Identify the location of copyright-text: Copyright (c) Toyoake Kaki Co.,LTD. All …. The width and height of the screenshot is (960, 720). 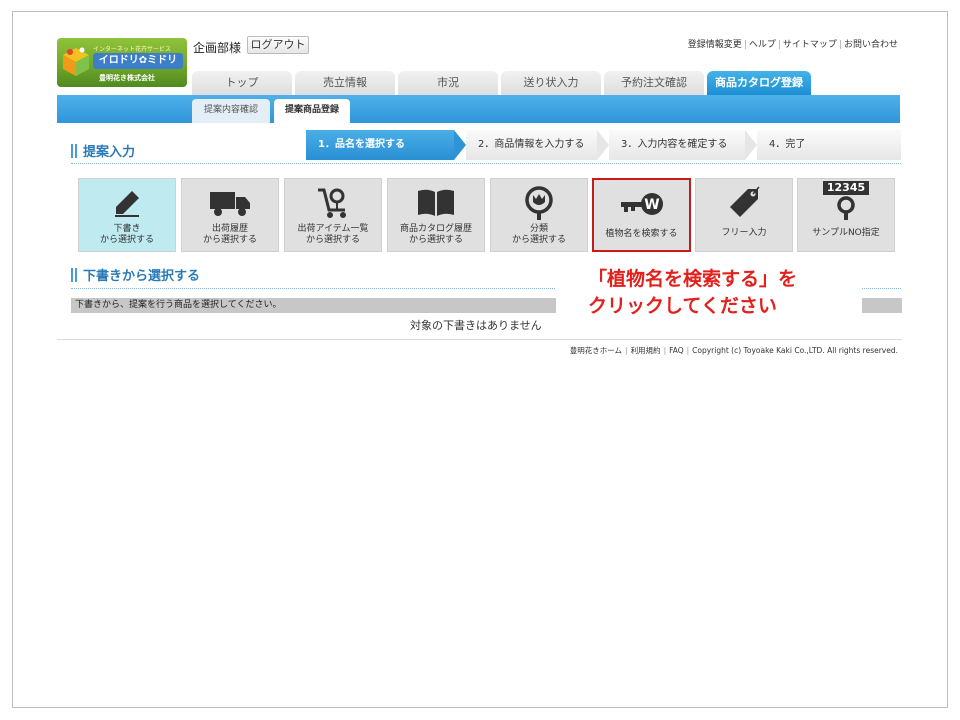
(795, 350).